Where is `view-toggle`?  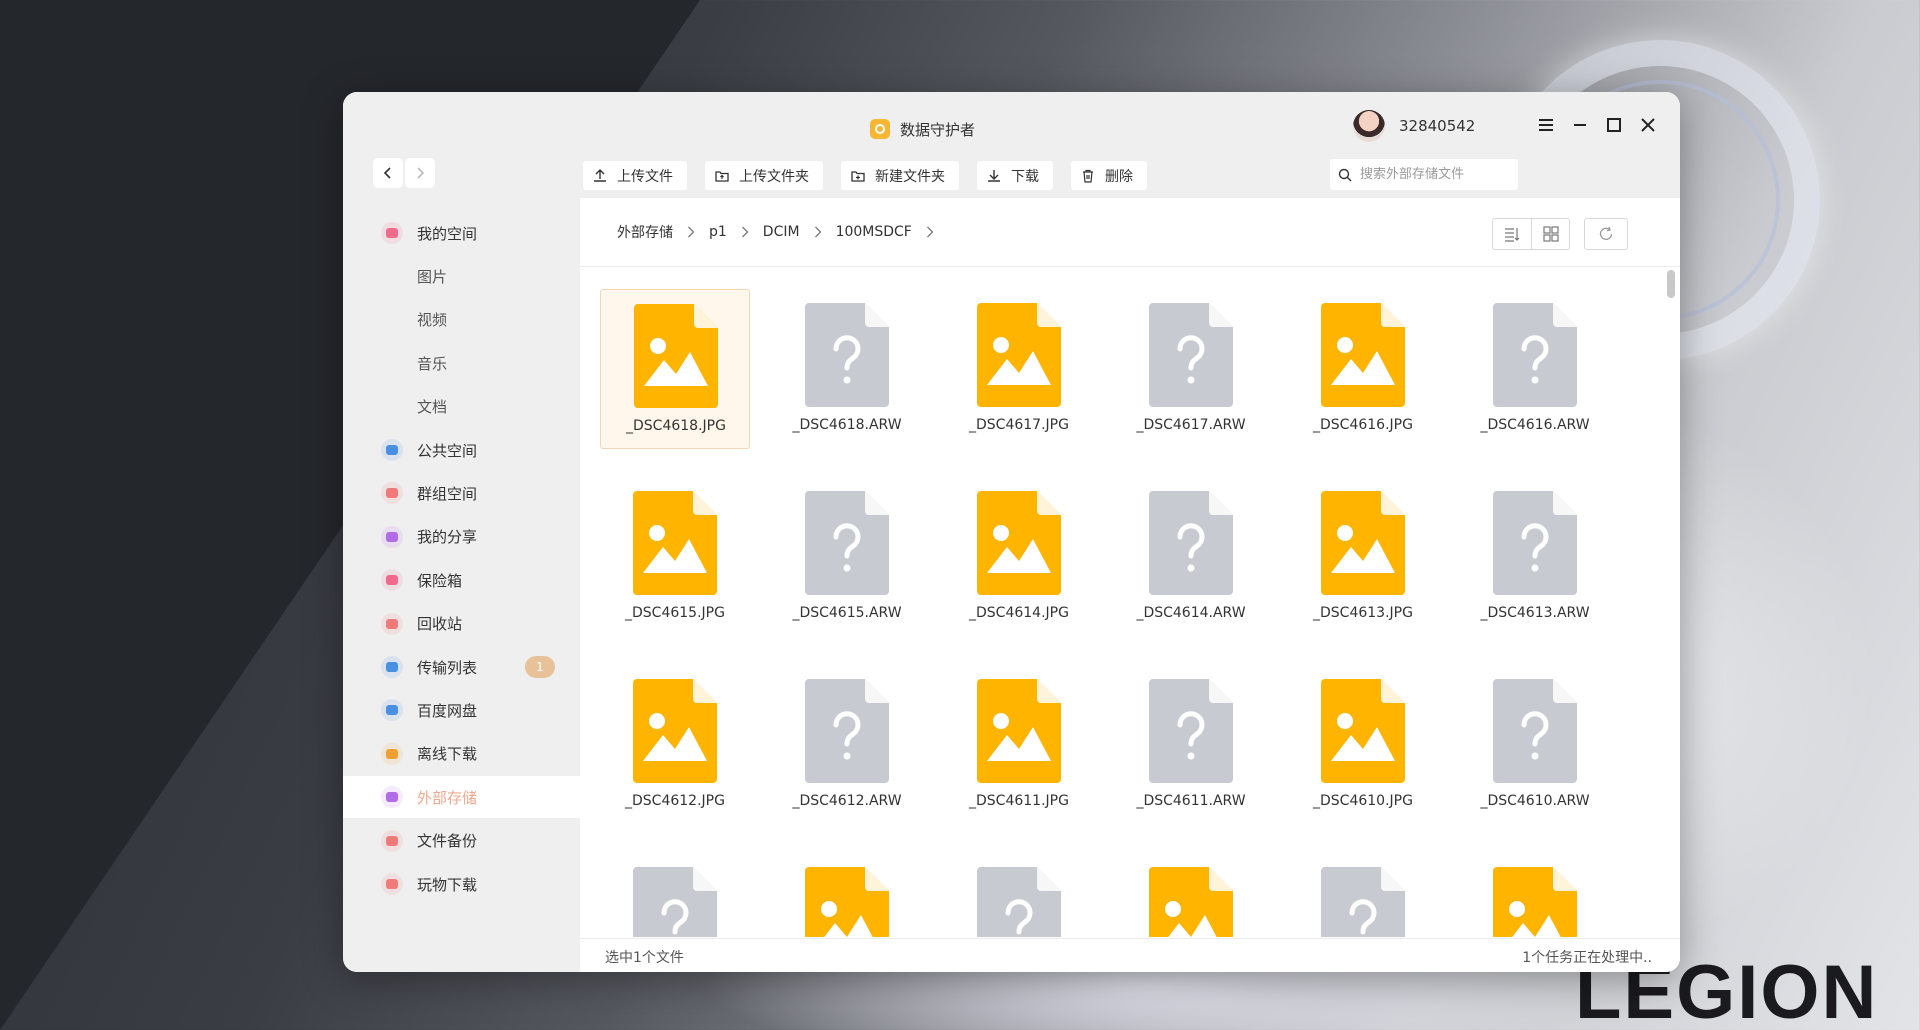 view-toggle is located at coordinates (1531, 234).